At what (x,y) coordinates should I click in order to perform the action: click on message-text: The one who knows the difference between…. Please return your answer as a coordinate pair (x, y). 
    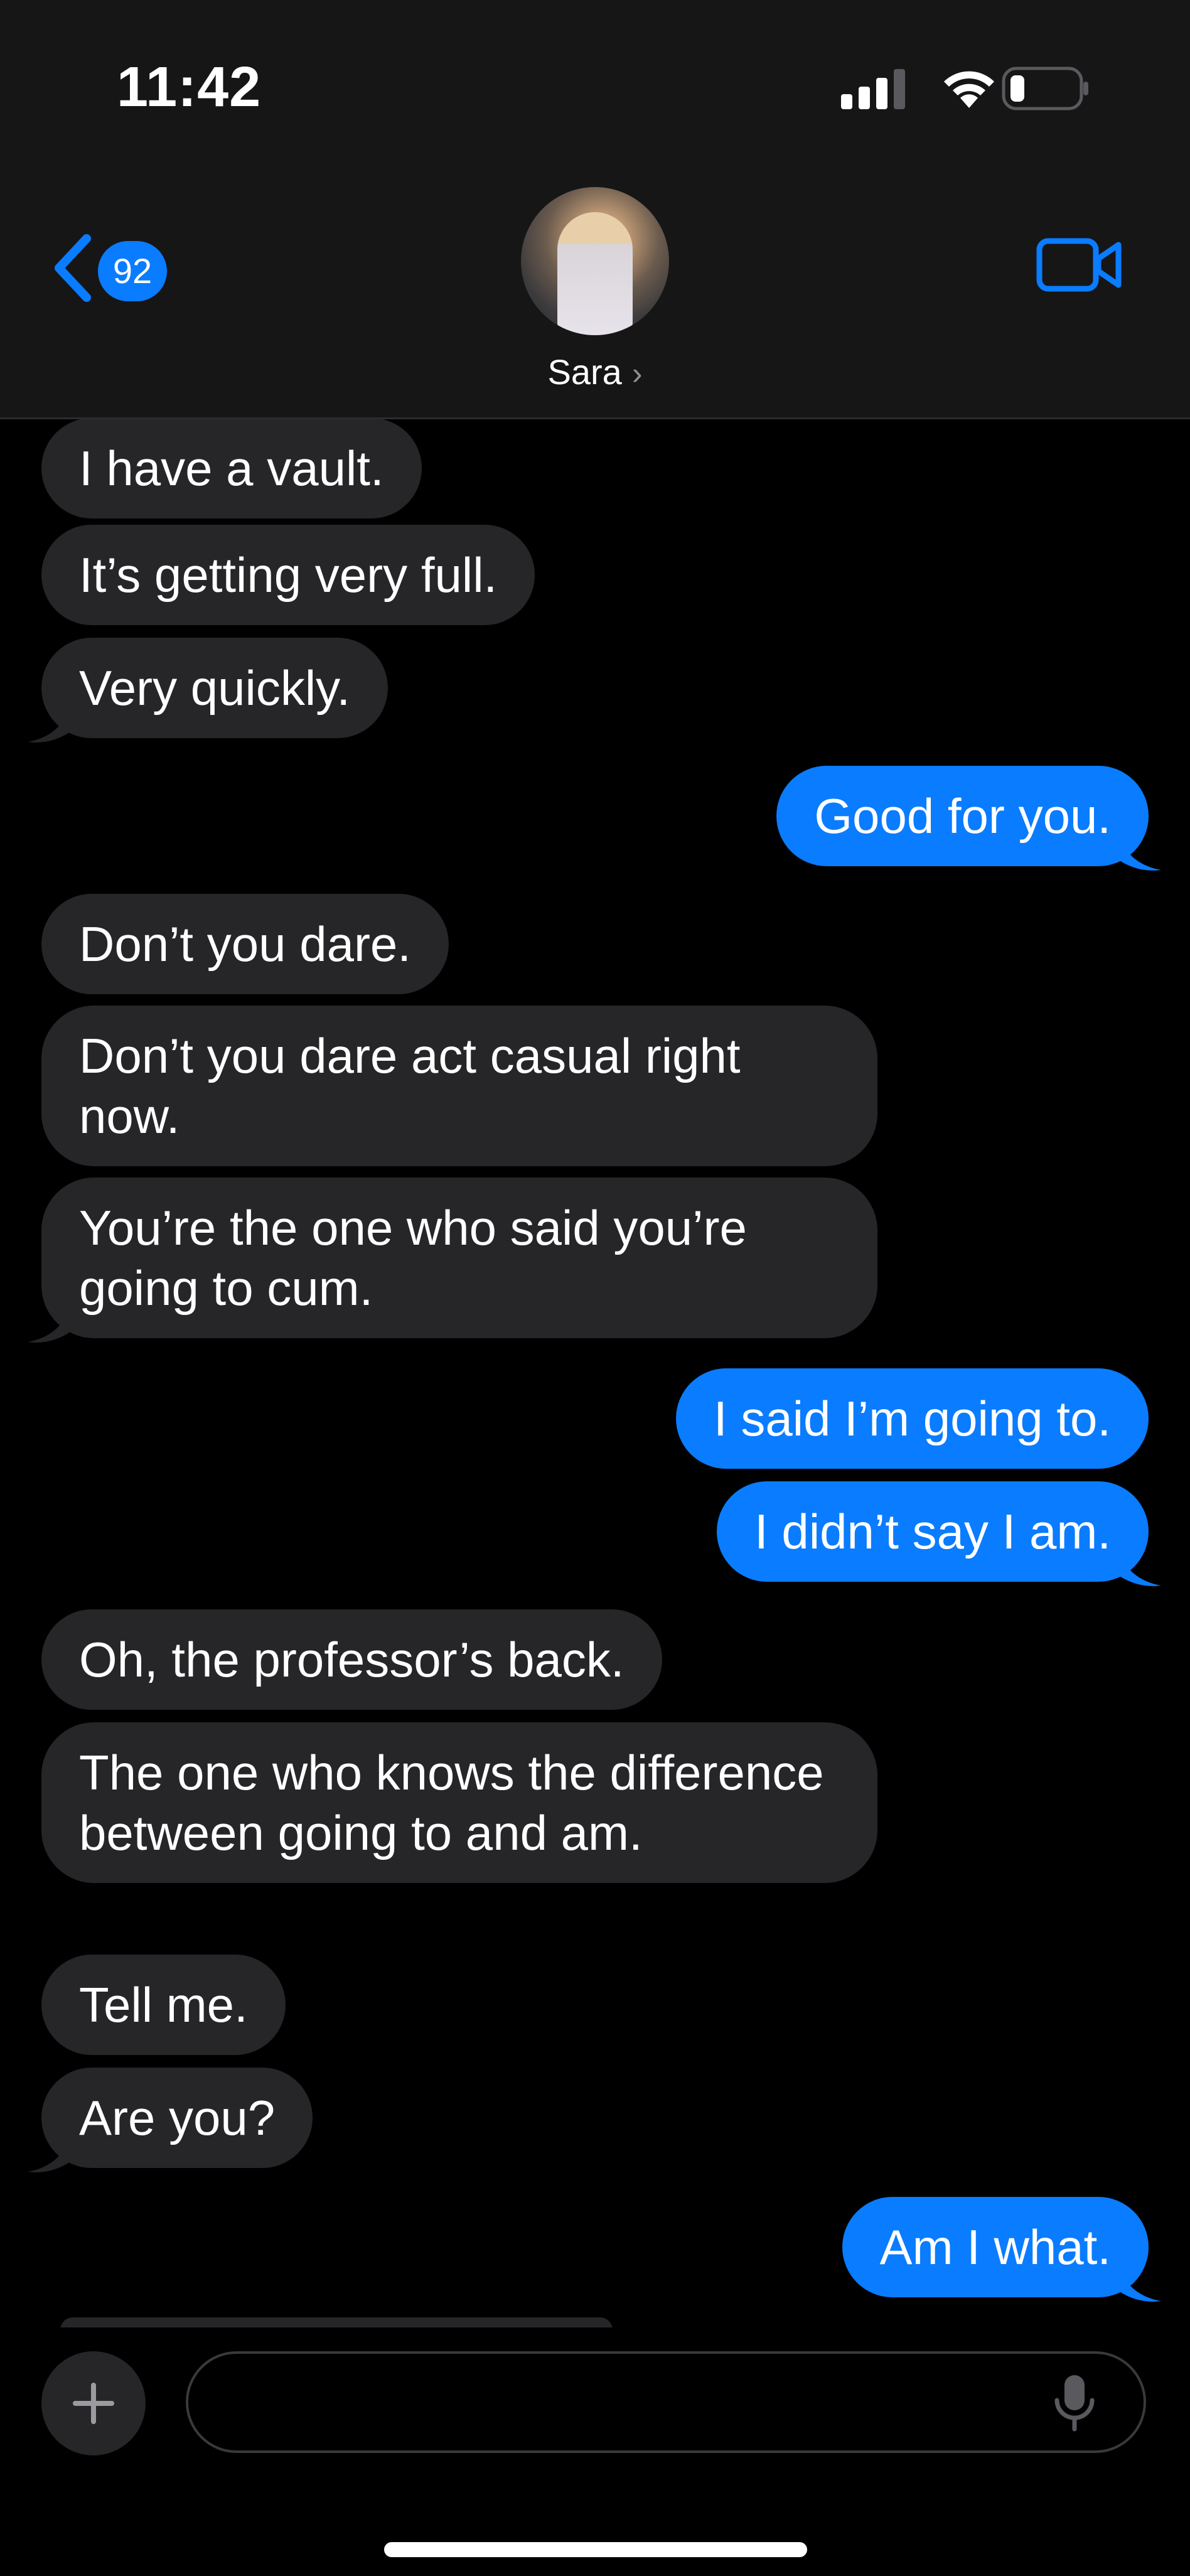
    Looking at the image, I should click on (451, 1802).